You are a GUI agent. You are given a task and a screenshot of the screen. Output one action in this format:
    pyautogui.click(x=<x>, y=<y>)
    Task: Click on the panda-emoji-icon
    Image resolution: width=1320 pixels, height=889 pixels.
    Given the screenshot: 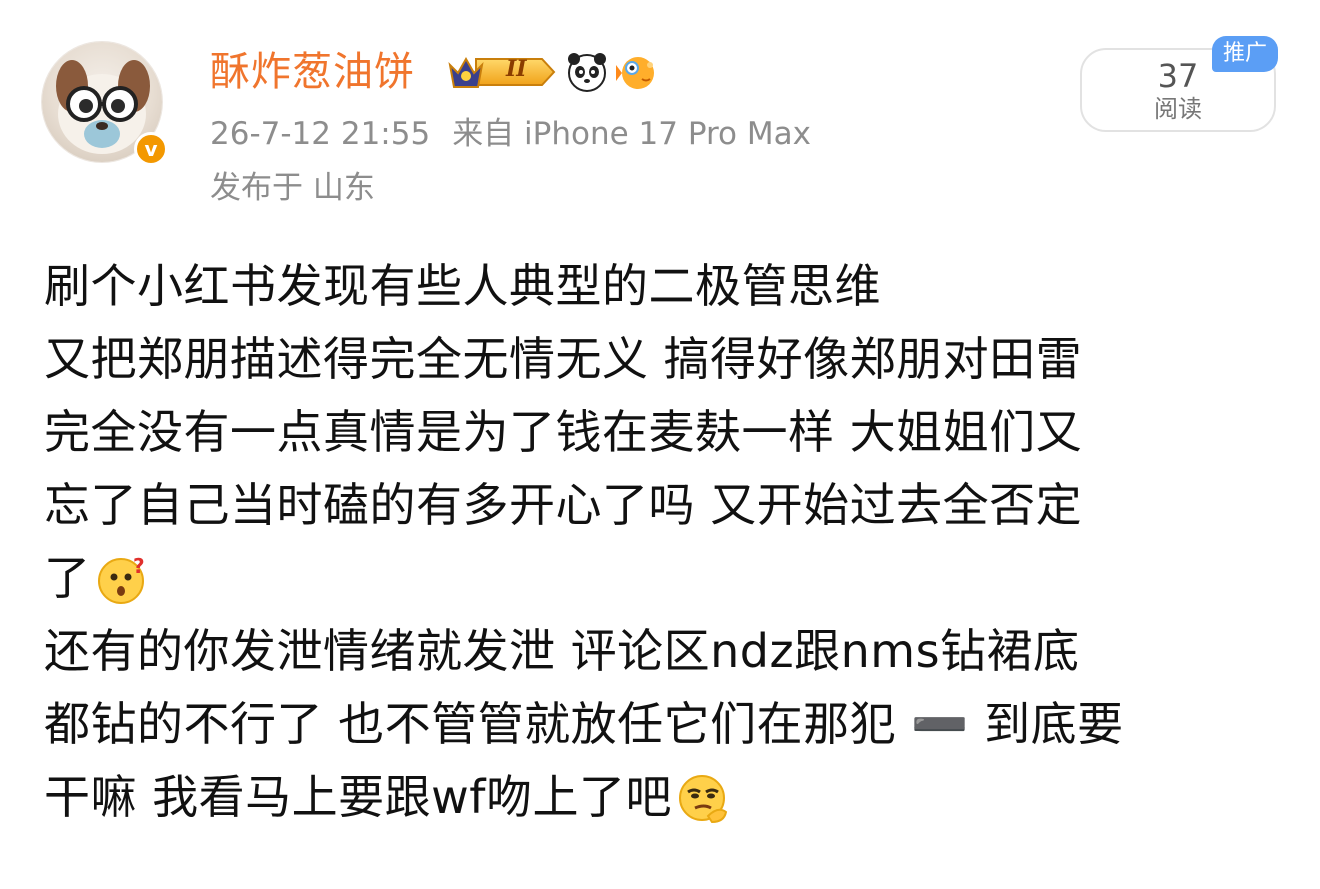 What is the action you would take?
    pyautogui.click(x=587, y=72)
    